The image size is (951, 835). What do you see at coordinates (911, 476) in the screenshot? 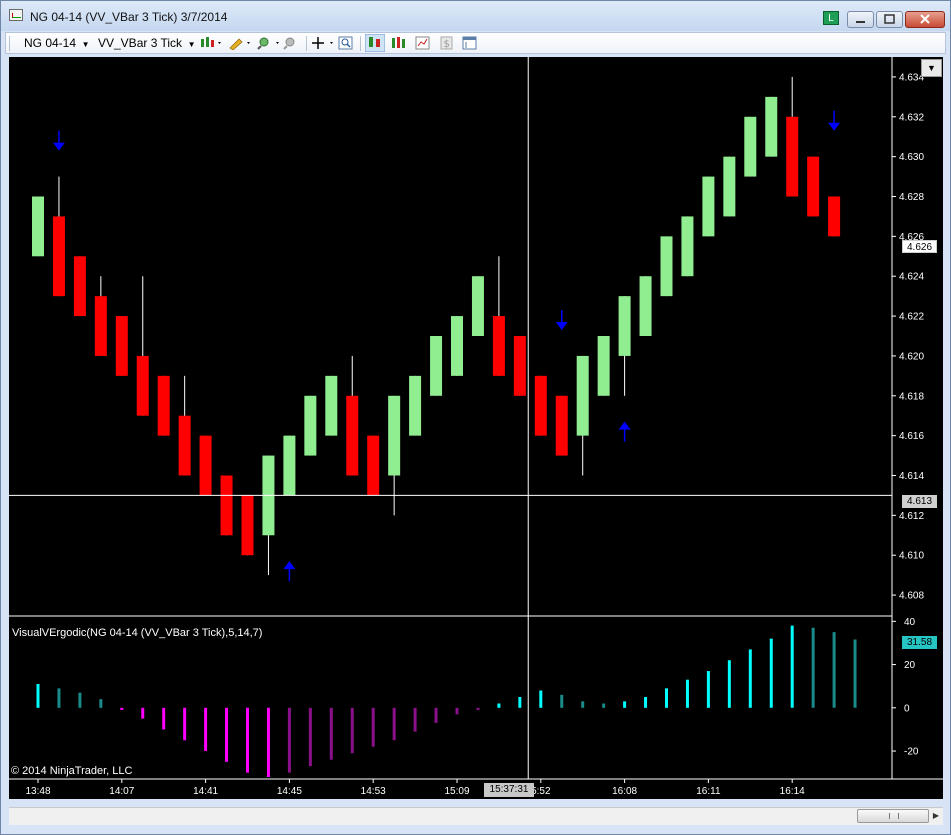
I see `price-tick-label: 4.614` at bounding box center [911, 476].